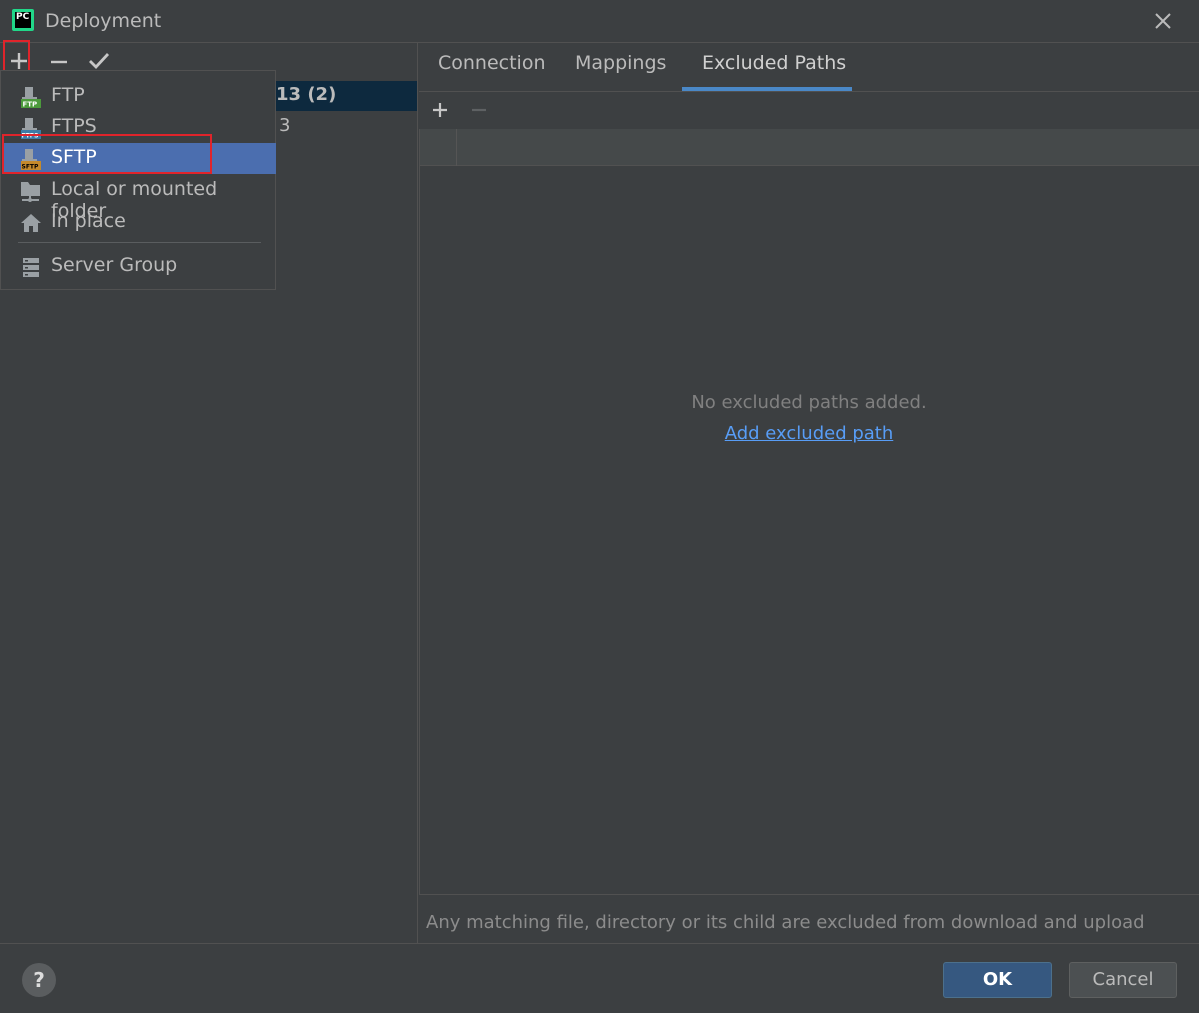 This screenshot has width=1199, height=1013. Describe the element at coordinates (599, 943) in the screenshot. I see `footer-divider` at that location.